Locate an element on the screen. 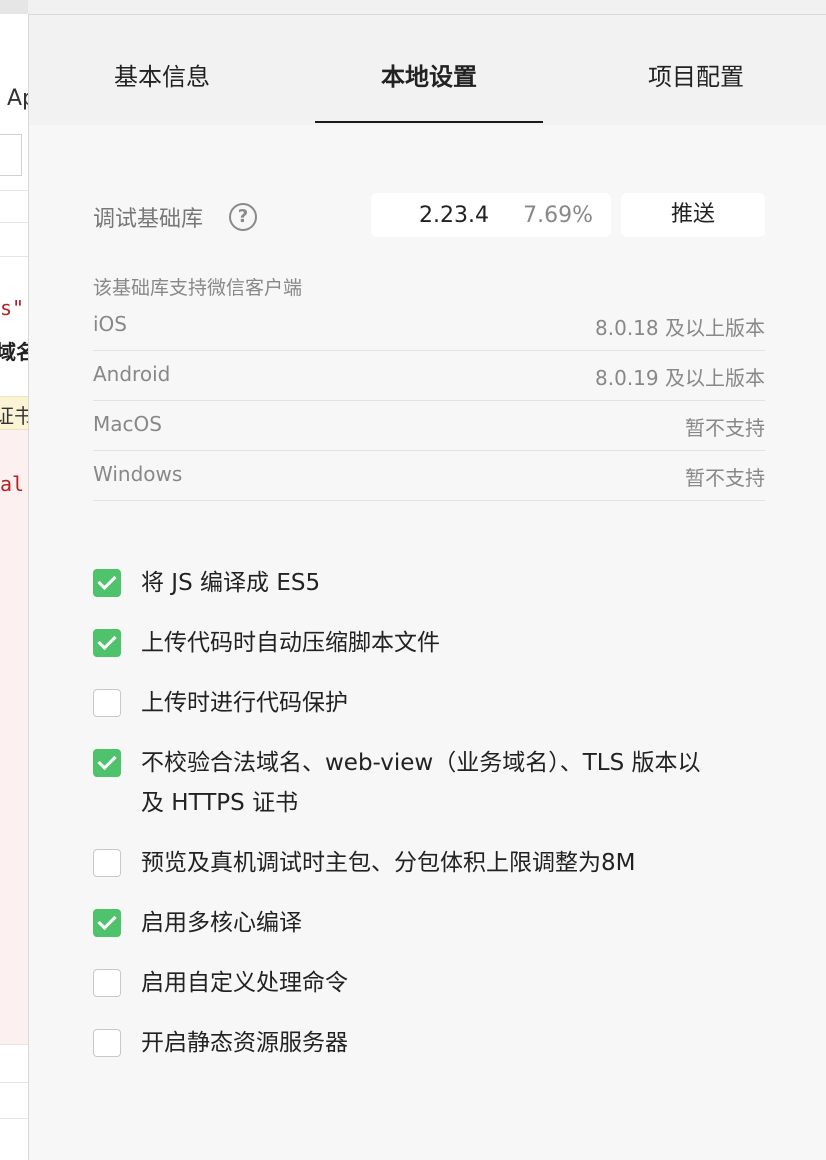 Image resolution: width=826 pixels, height=1160 pixels. support-version: 8.0.18 及以上版本 is located at coordinates (680, 328).